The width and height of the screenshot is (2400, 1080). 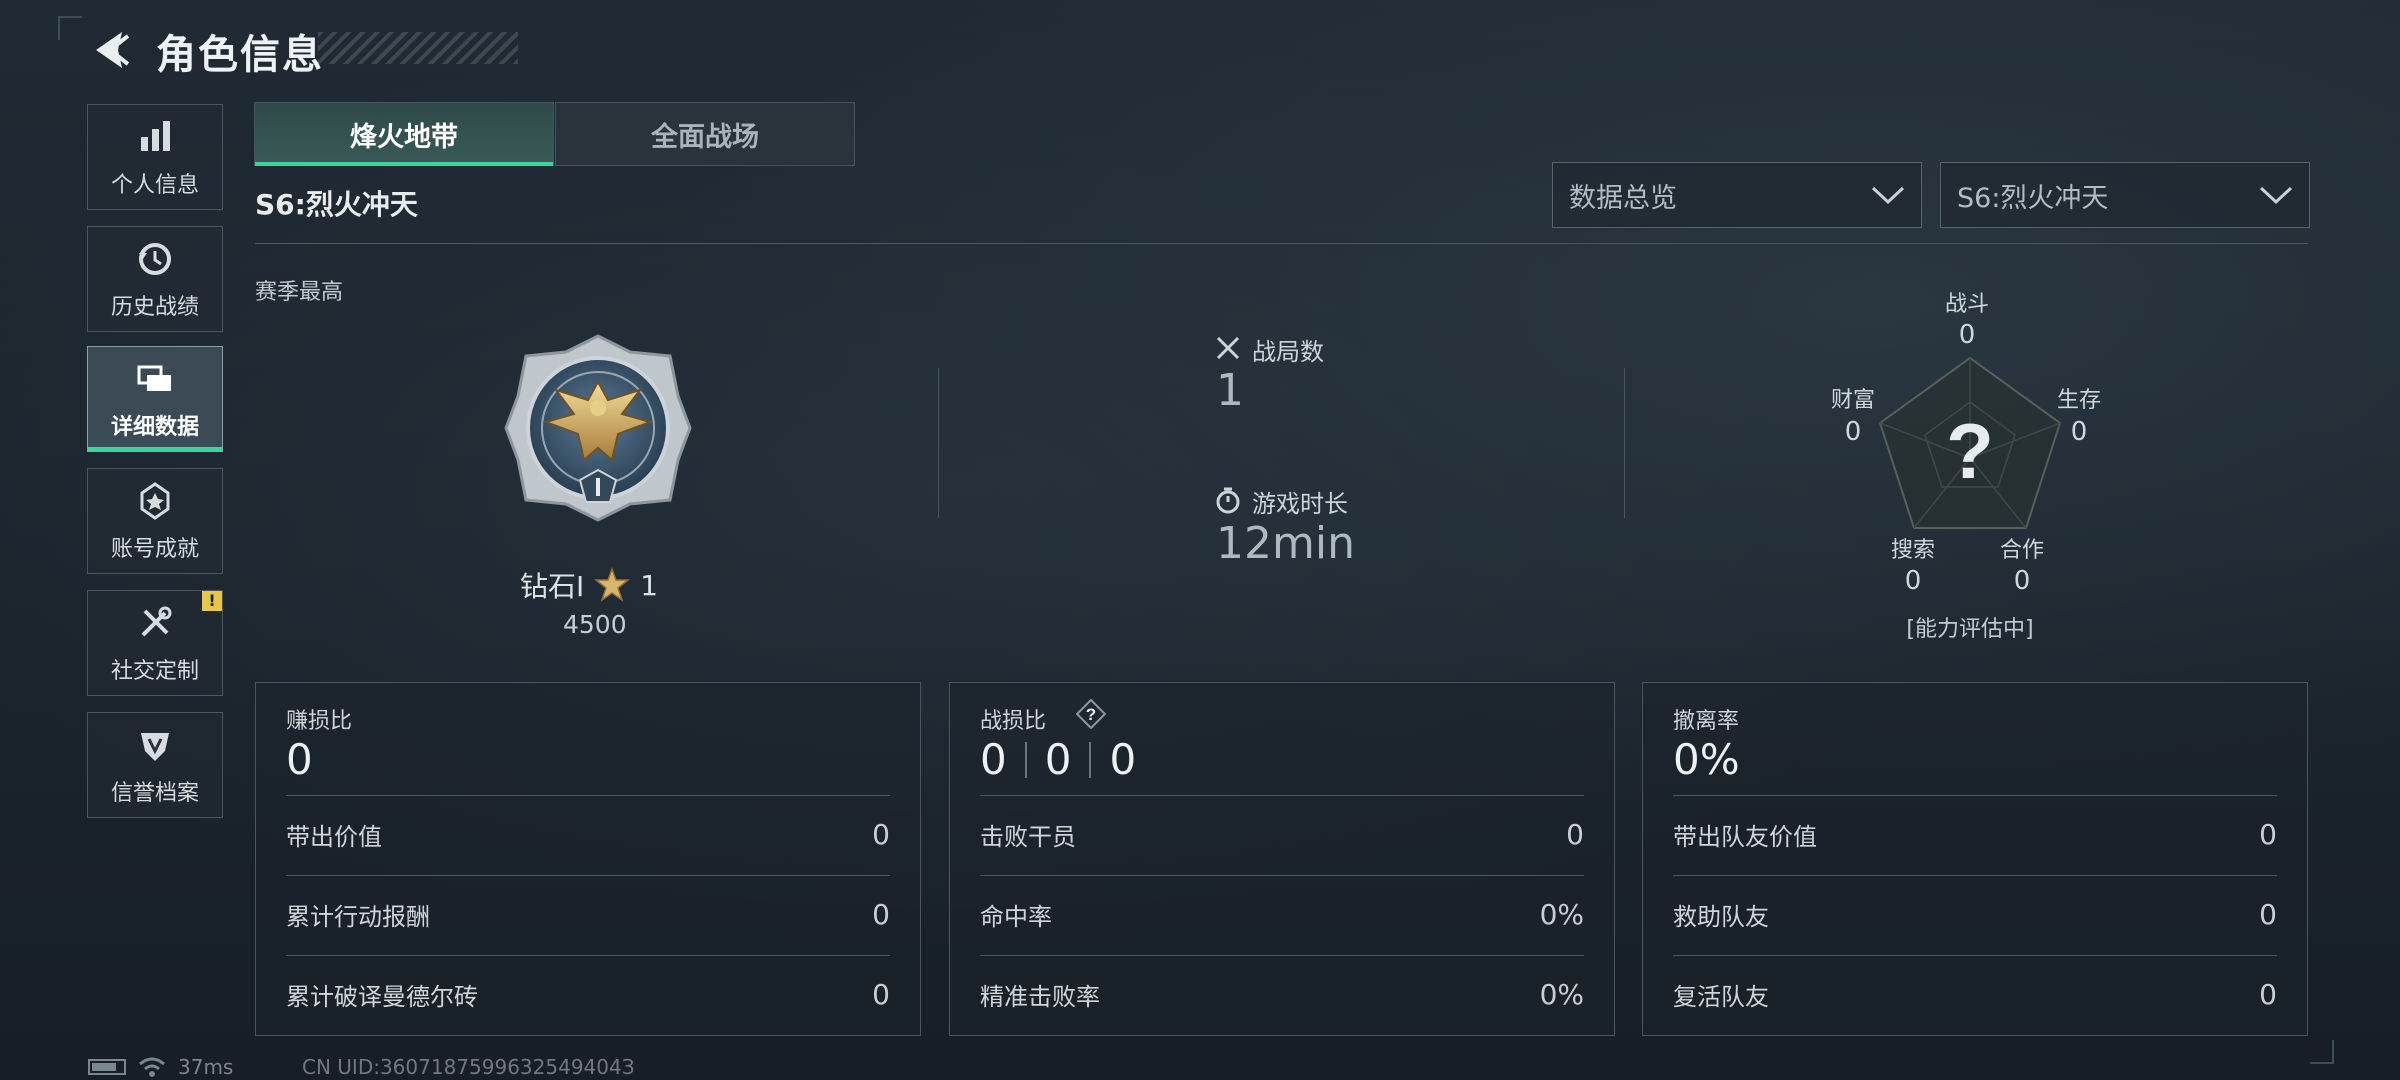 I want to click on tools-icon, so click(x=156, y=621).